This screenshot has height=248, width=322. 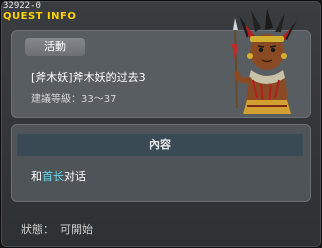 What do you see at coordinates (55, 47) in the screenshot?
I see `quest-category-tag: 活動` at bounding box center [55, 47].